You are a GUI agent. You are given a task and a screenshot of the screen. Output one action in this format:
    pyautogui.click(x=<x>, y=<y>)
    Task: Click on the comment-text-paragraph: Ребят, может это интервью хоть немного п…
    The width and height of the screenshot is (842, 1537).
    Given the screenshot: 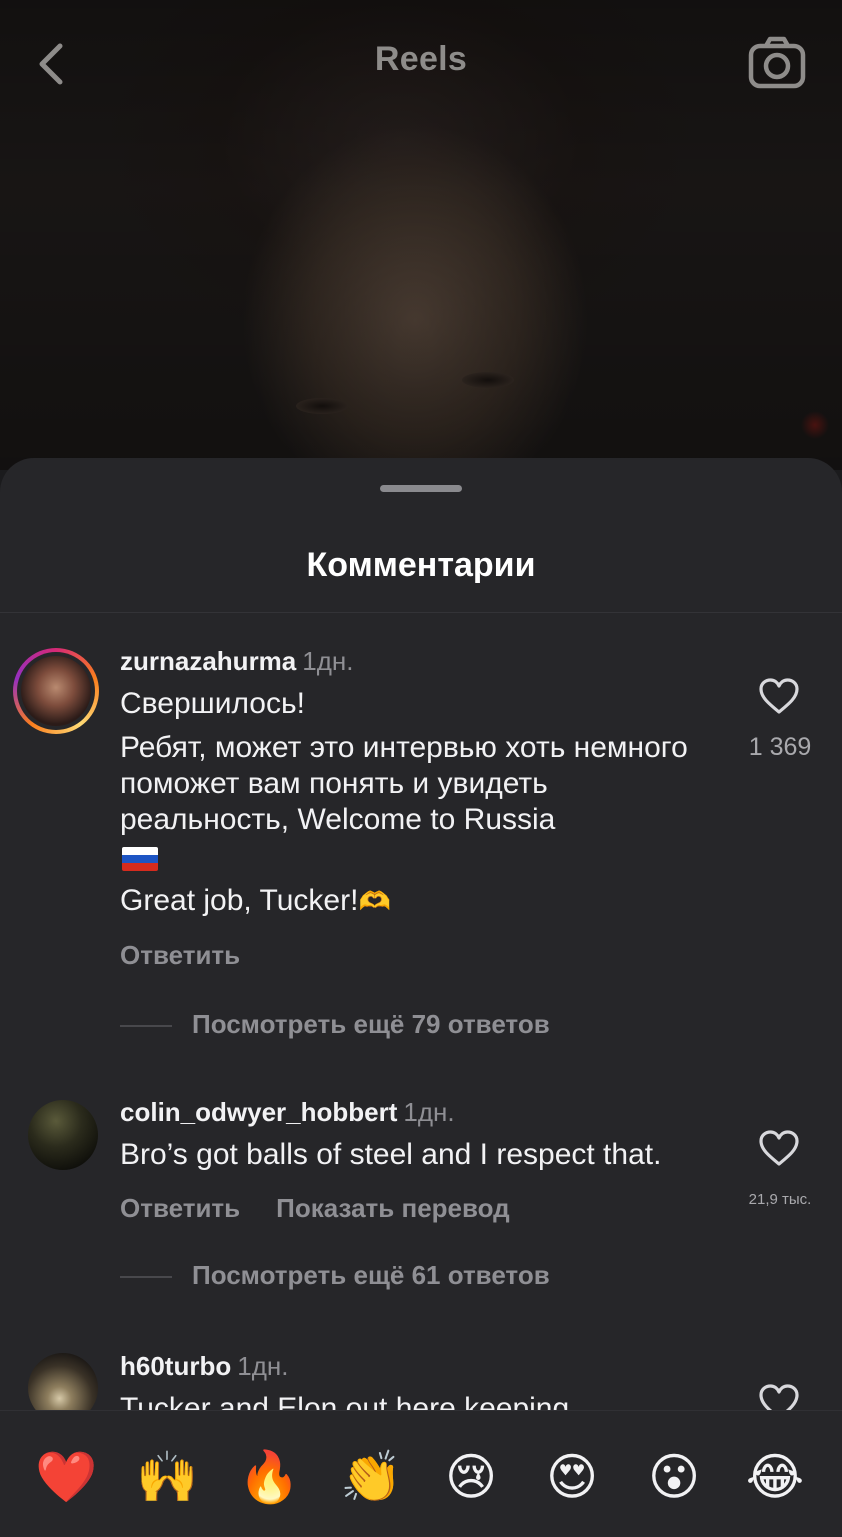 What is the action you would take?
    pyautogui.click(x=420, y=784)
    